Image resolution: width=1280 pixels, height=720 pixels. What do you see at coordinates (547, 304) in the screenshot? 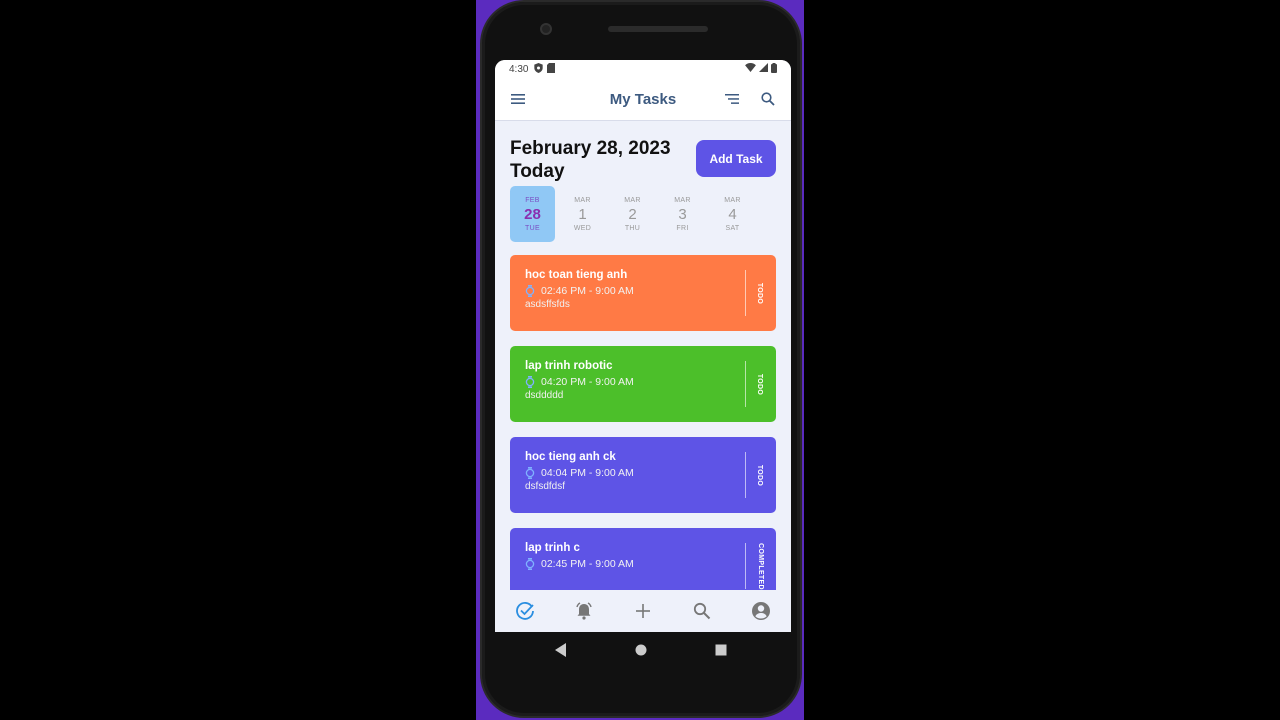
I see `task-note: asdsffsfds` at bounding box center [547, 304].